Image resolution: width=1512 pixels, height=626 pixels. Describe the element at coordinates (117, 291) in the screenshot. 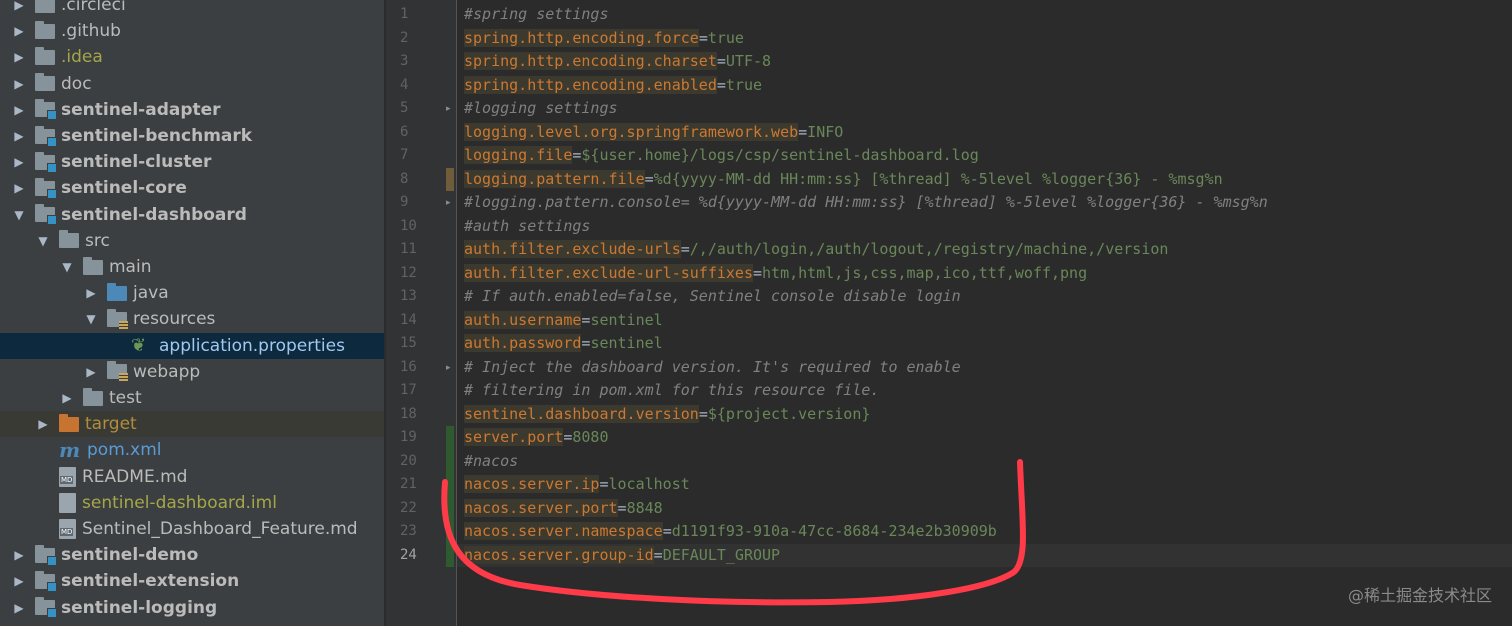

I see `source-folder-icon` at that location.